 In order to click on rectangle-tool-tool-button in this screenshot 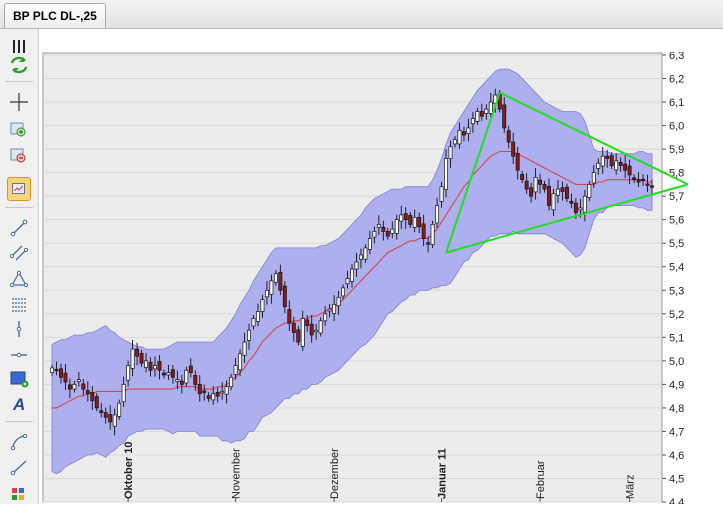, I will do `click(19, 379)`.